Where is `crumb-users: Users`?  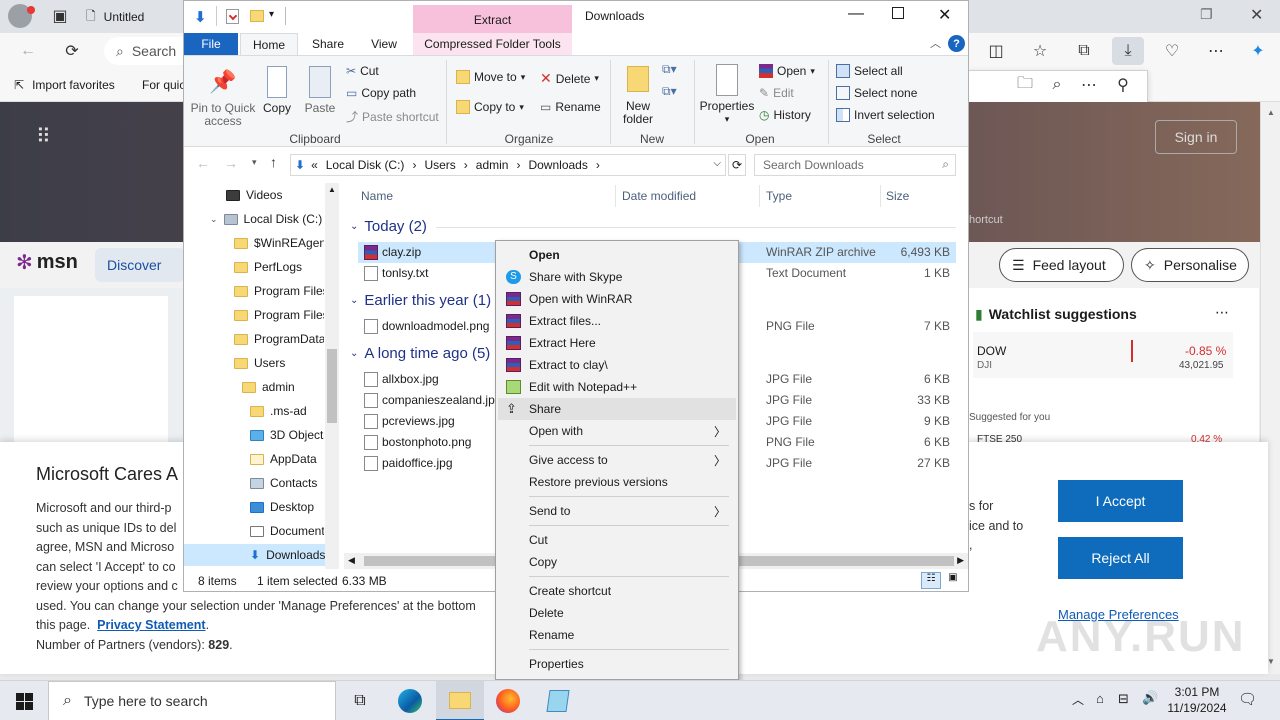
crumb-users: Users is located at coordinates (439, 165).